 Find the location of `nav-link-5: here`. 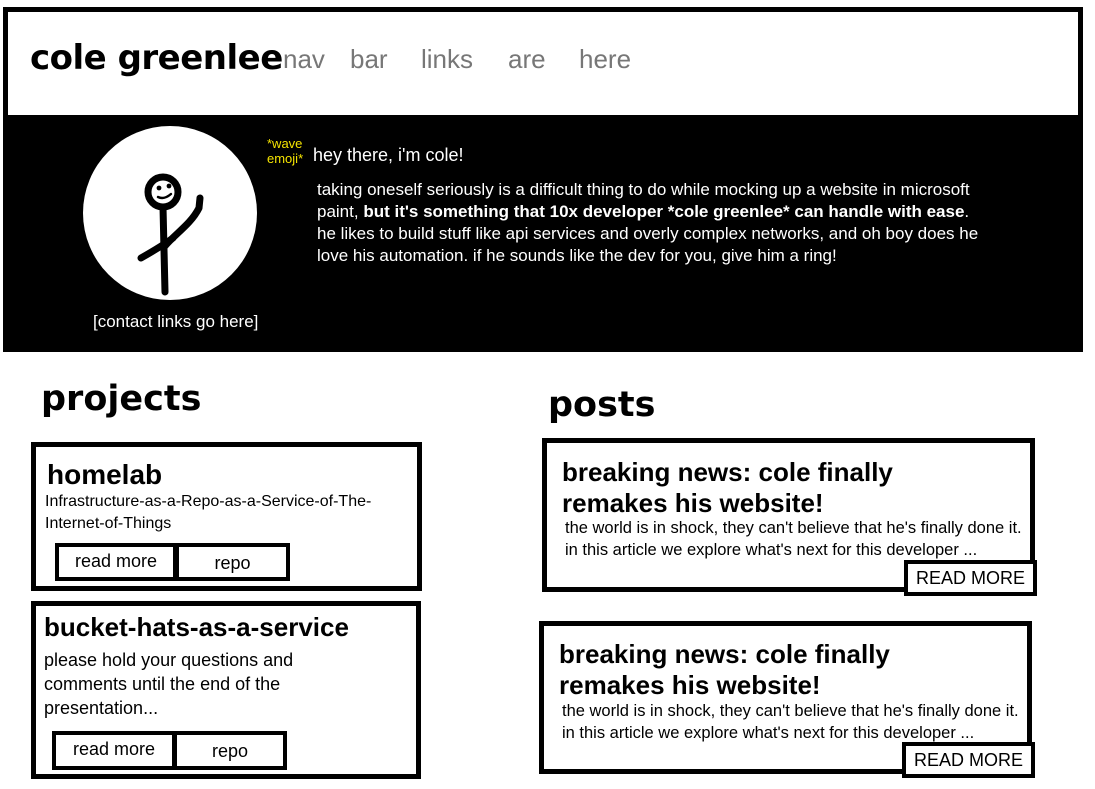

nav-link-5: here is located at coordinates (605, 59).